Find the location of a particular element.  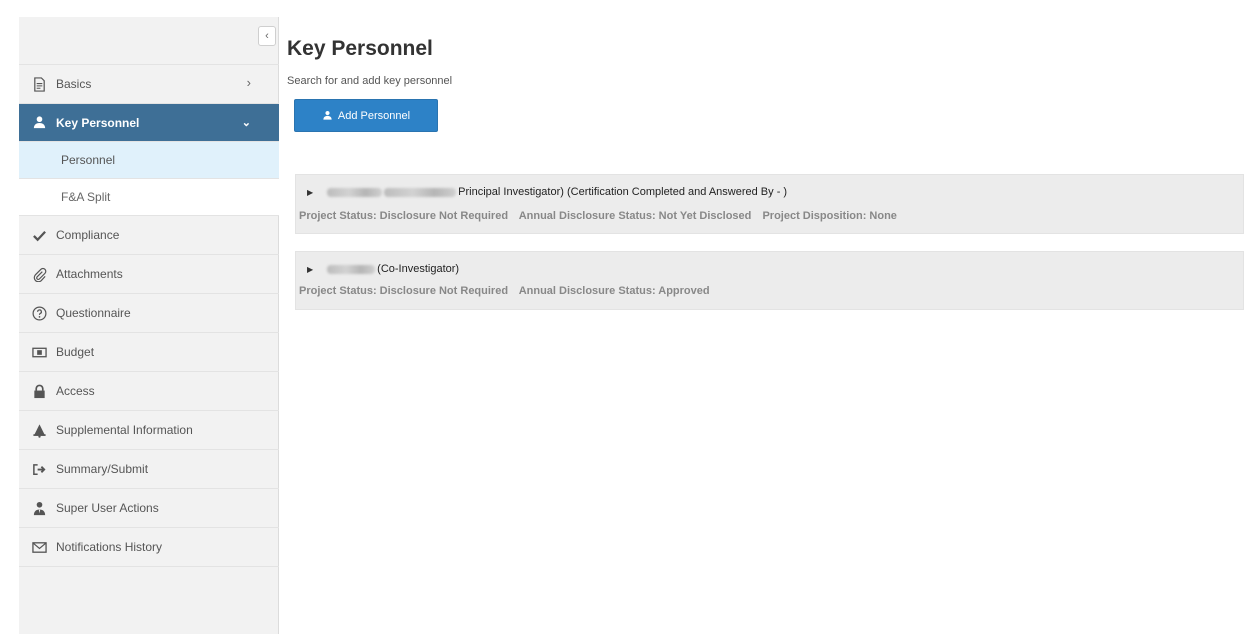

sidebar-item-supplemental-information: Supplemental Information is located at coordinates (149, 430).